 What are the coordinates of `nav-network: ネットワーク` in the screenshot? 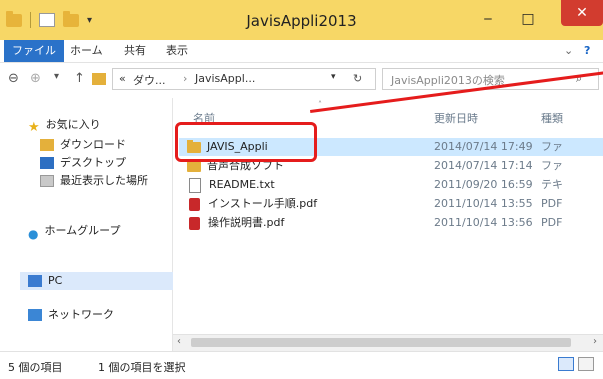 It's located at (71, 315).